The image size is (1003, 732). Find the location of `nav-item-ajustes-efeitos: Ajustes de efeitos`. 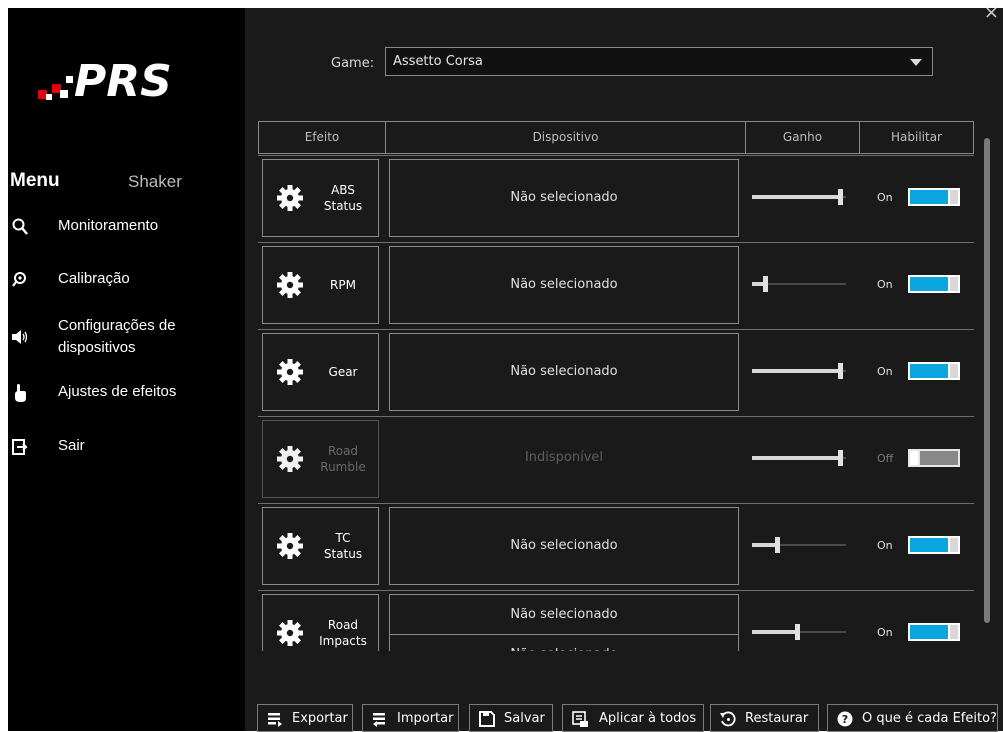

nav-item-ajustes-efeitos: Ajustes de efeitos is located at coordinates (126, 397).